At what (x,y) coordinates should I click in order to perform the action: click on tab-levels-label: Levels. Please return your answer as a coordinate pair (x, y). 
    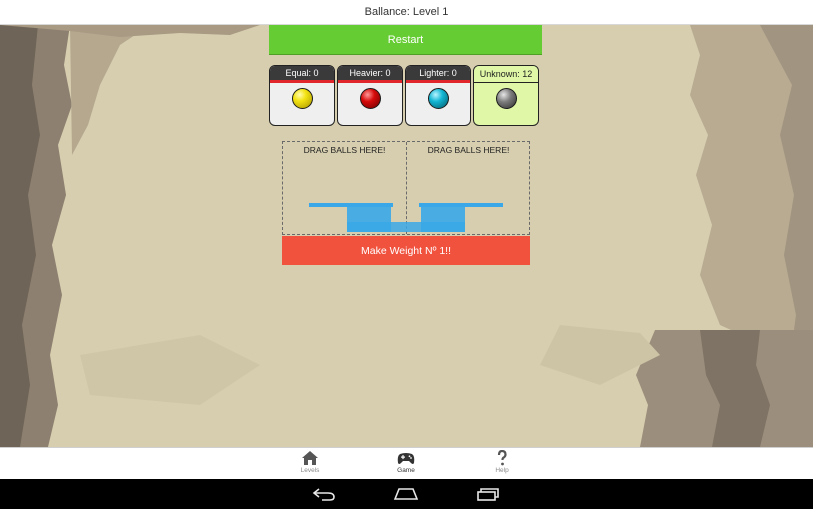
    Looking at the image, I should click on (310, 470).